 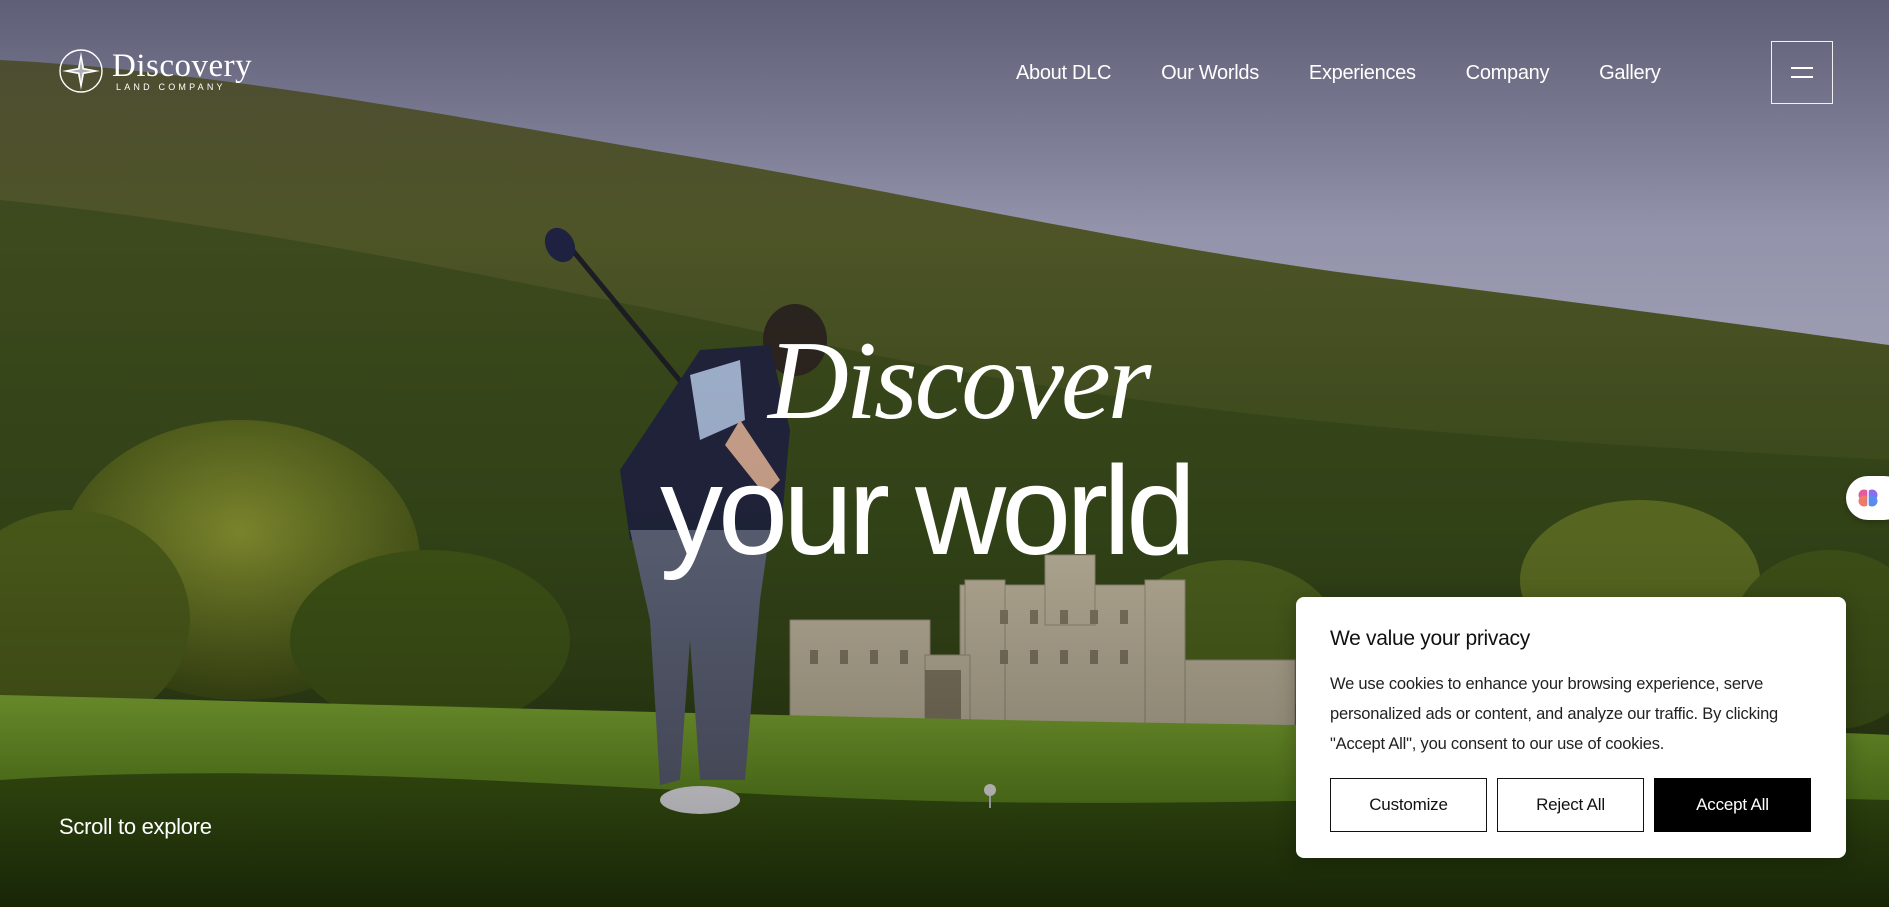 What do you see at coordinates (1063, 73) in the screenshot?
I see `nav-item-about-dlc: About DLC` at bounding box center [1063, 73].